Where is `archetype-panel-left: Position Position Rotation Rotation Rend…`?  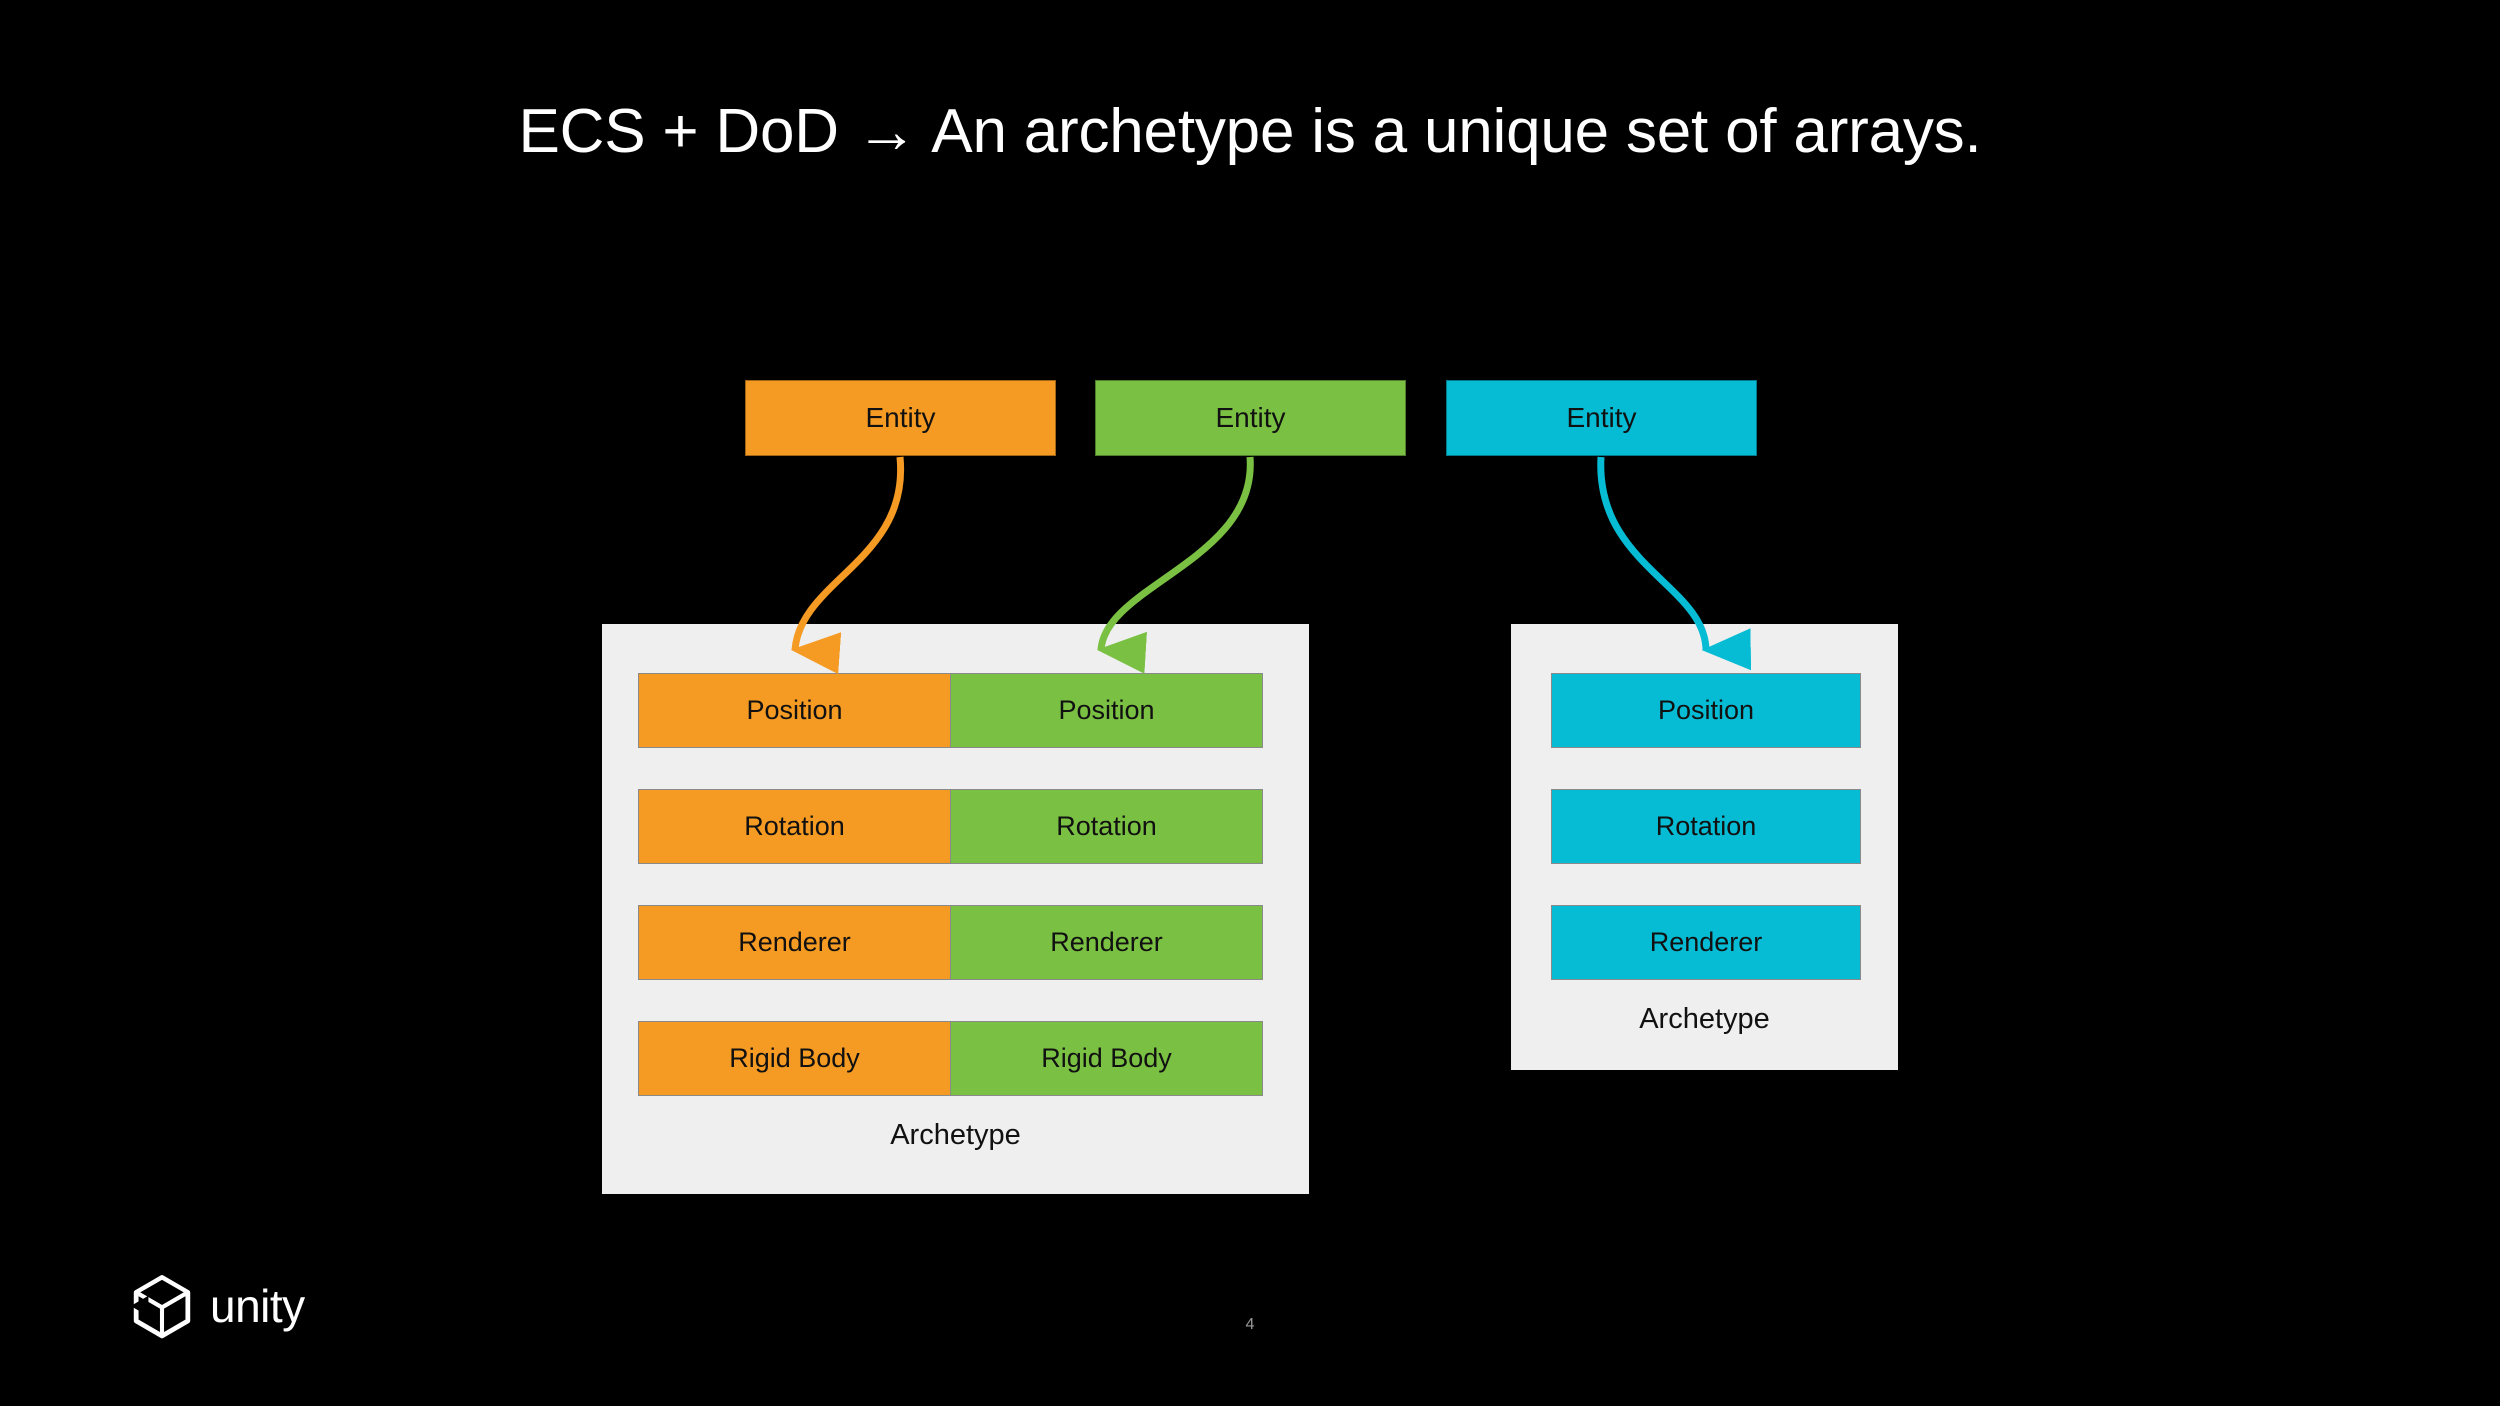
archetype-panel-left: Position Position Rotation Rotation Rend… is located at coordinates (955, 909).